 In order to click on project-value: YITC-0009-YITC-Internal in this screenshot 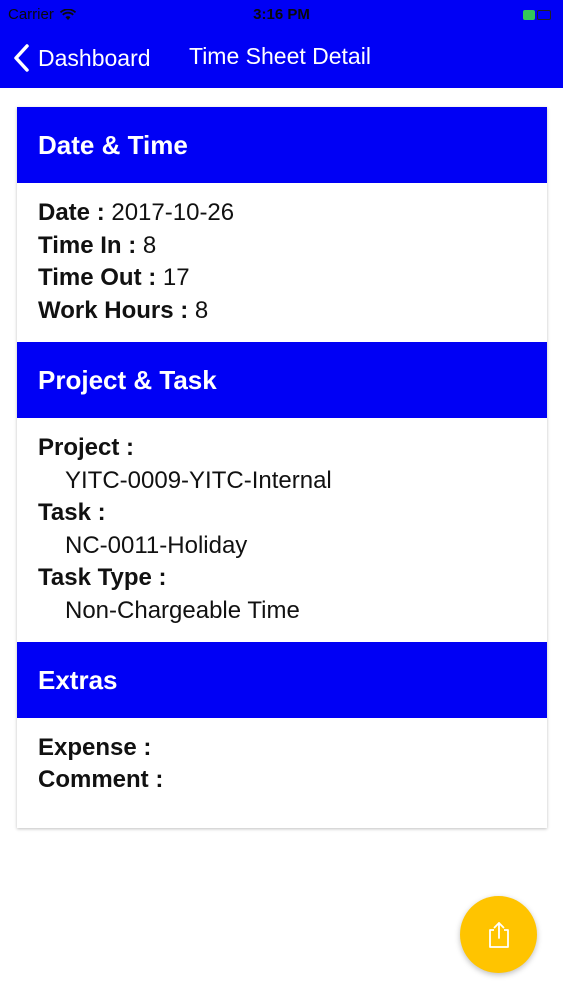, I will do `click(198, 480)`.